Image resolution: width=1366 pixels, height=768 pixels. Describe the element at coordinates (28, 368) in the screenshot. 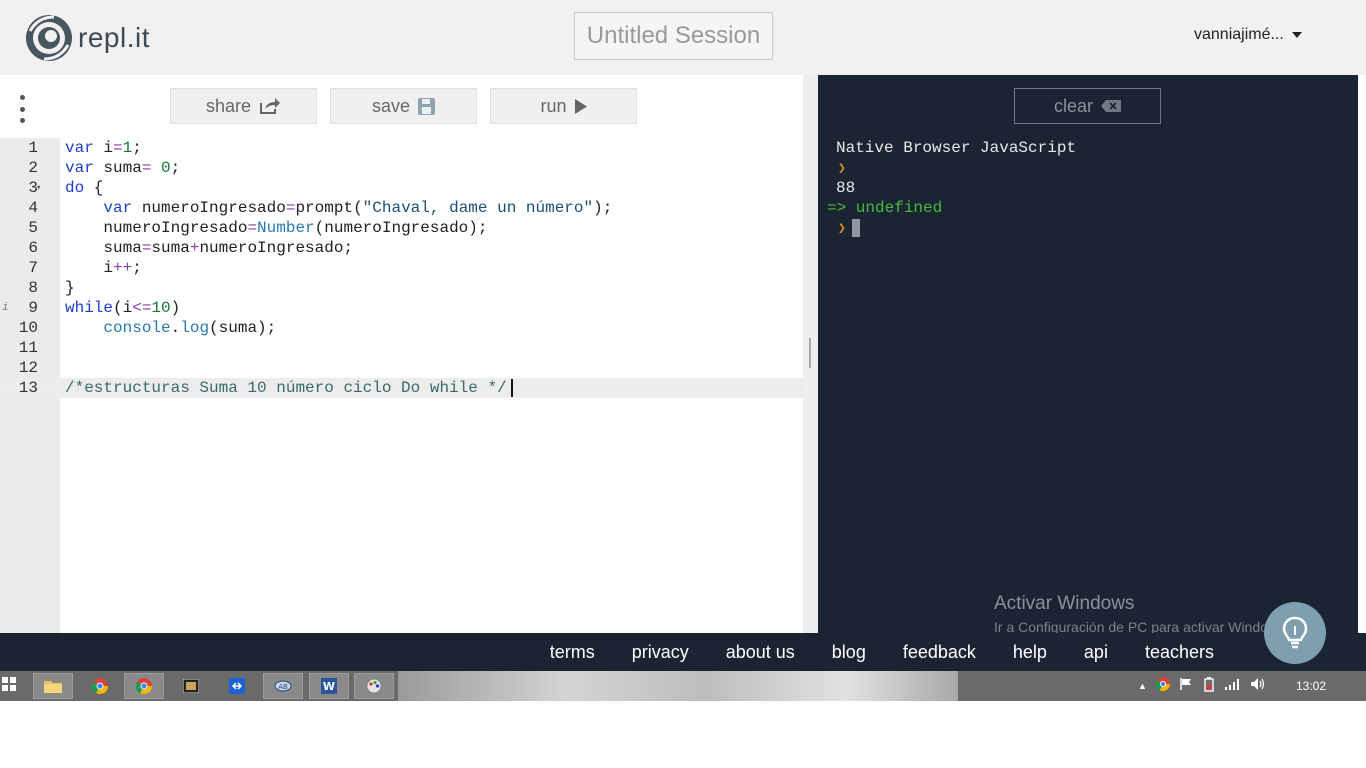

I see `line-number: 12` at that location.